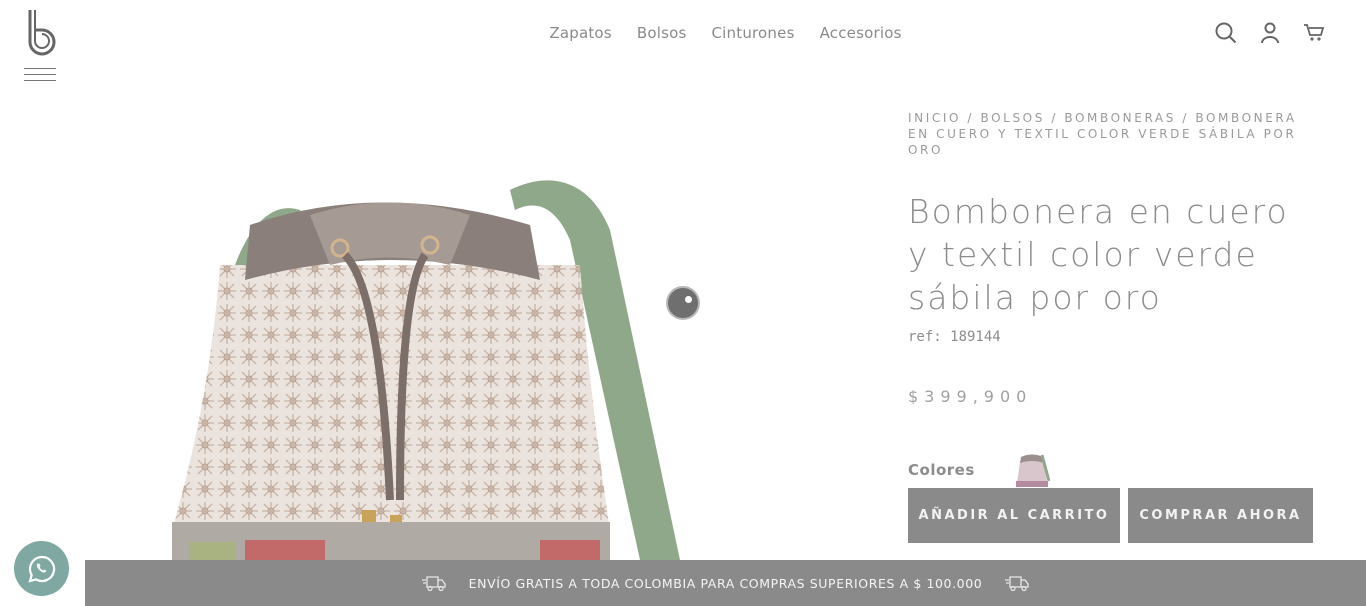 This screenshot has width=1366, height=606. What do you see at coordinates (970, 396) in the screenshot?
I see `product-price: $399,900` at bounding box center [970, 396].